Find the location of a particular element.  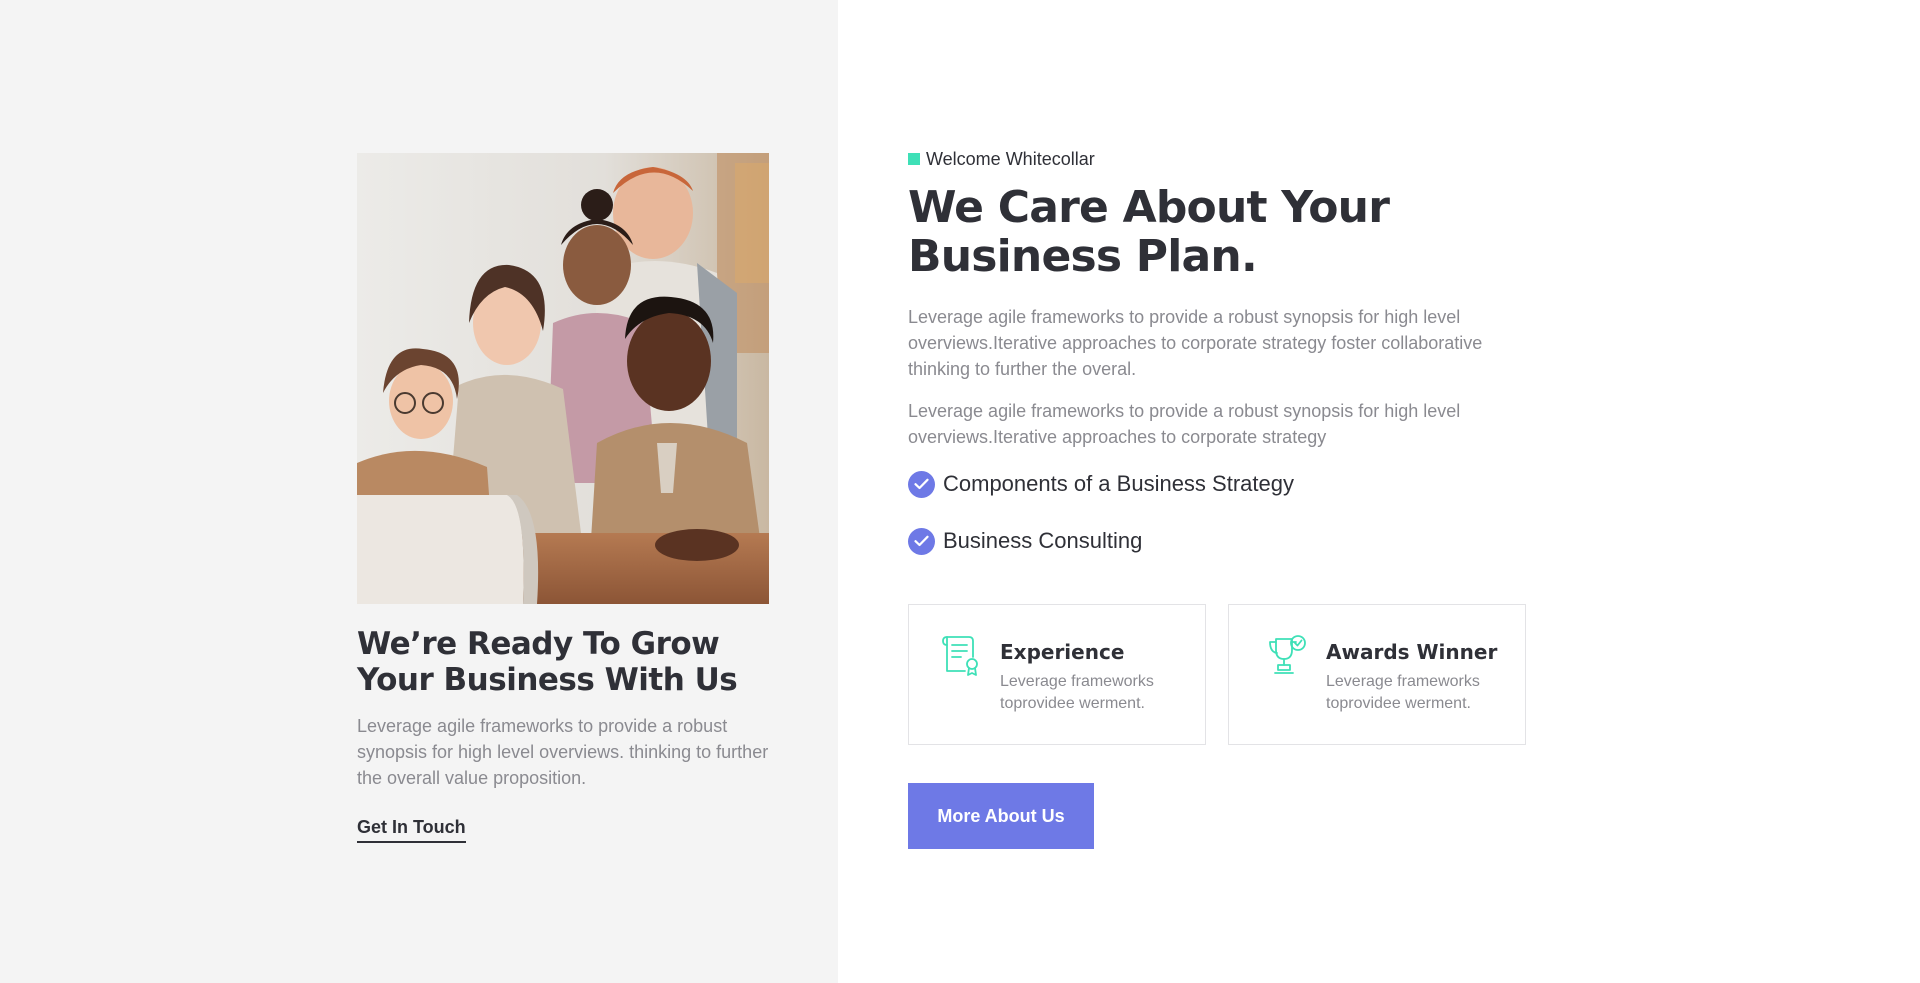

certificate-icon is located at coordinates (961, 655).